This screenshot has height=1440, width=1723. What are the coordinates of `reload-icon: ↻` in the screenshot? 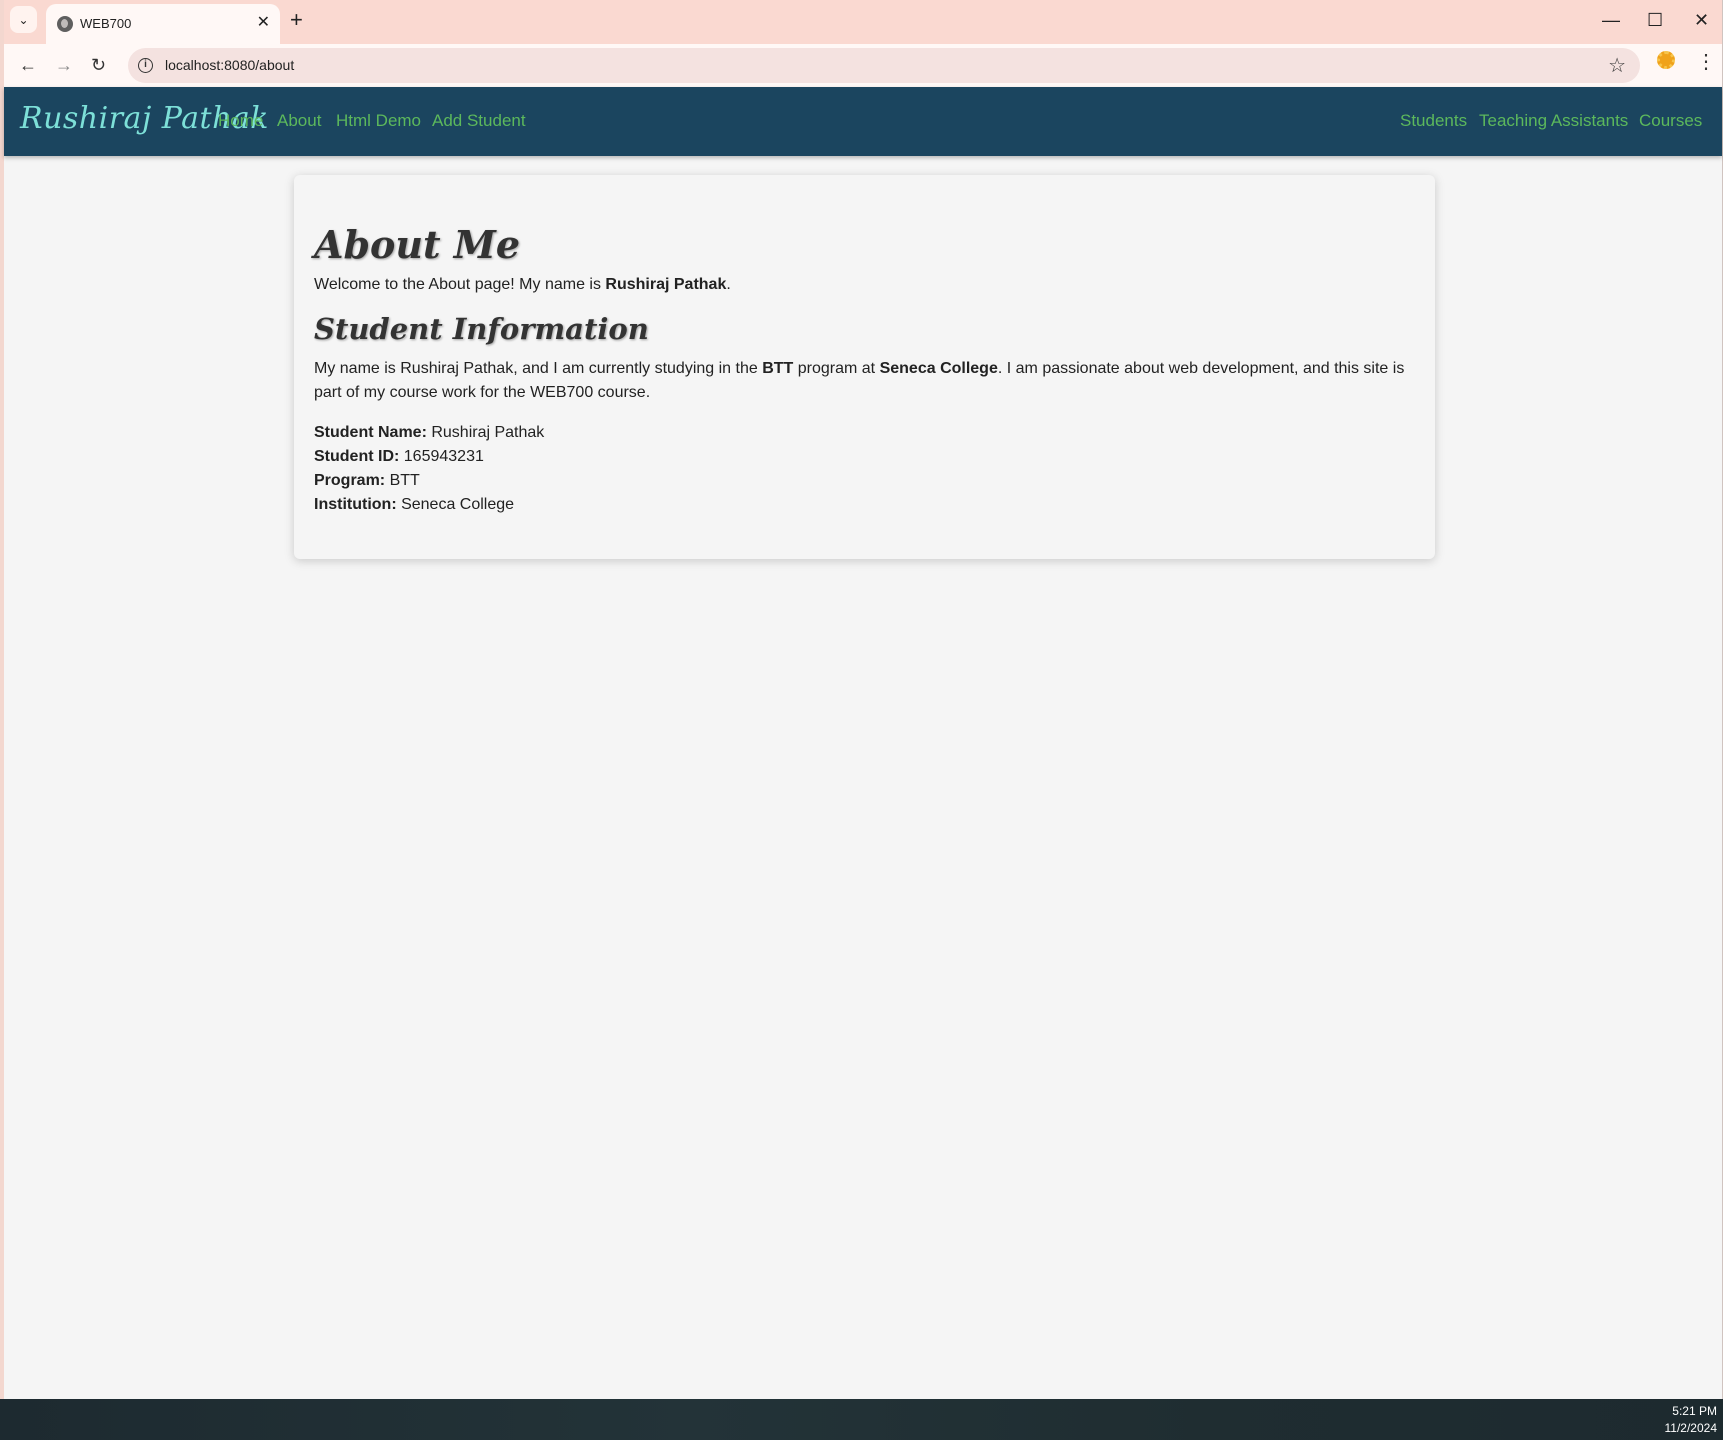 It's located at (98, 65).